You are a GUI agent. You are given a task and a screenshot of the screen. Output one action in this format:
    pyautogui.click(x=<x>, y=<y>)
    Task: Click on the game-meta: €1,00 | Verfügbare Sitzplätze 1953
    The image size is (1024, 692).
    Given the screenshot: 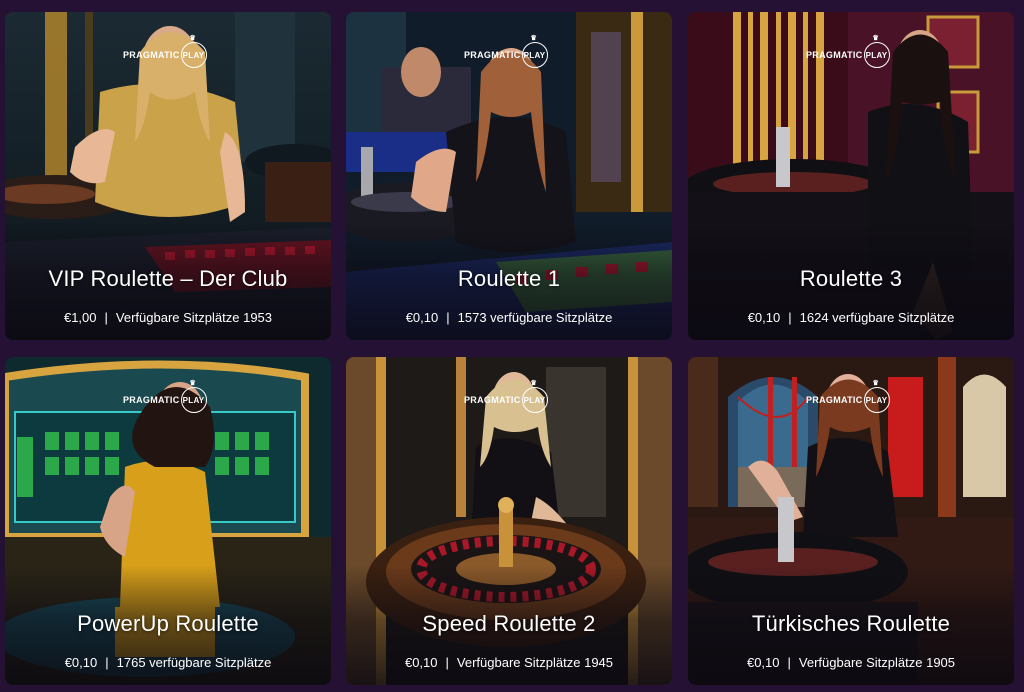 What is the action you would take?
    pyautogui.click(x=168, y=317)
    